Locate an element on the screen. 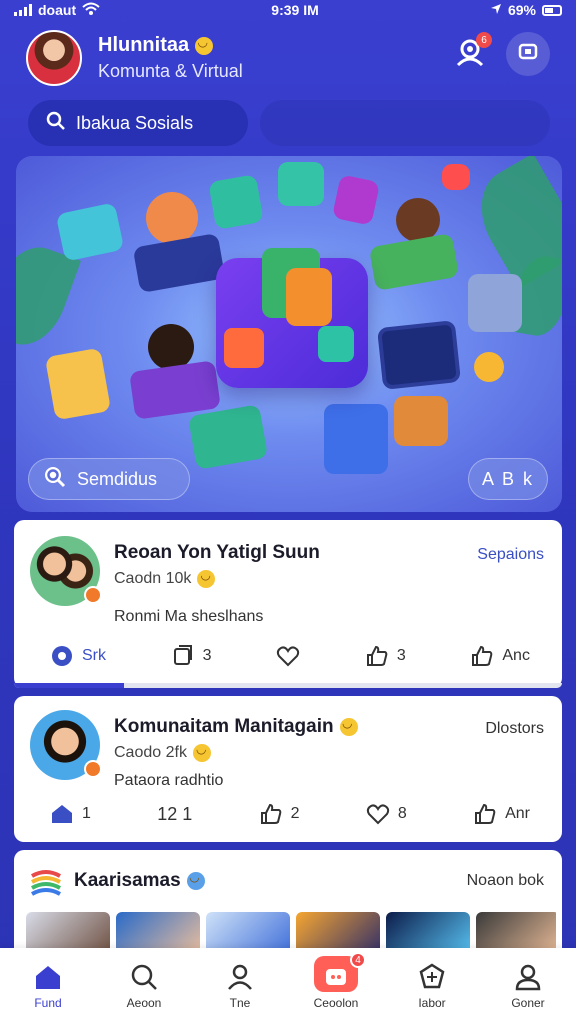 The width and height of the screenshot is (576, 1024). tablet-sticker is located at coordinates (419, 355).